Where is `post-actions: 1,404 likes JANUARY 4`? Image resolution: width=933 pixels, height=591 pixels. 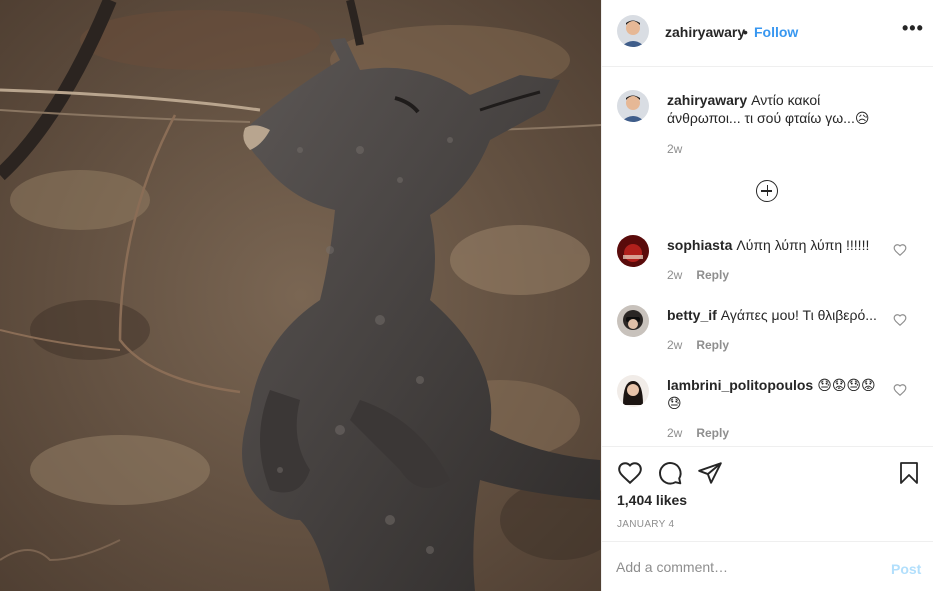
post-actions: 1,404 likes JANUARY 4 is located at coordinates (767, 493).